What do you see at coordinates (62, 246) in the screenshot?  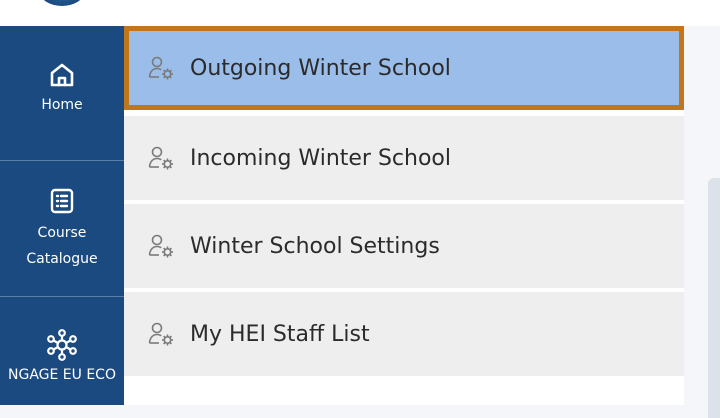 I see `sidebar-item-label: Course Catalogue` at bounding box center [62, 246].